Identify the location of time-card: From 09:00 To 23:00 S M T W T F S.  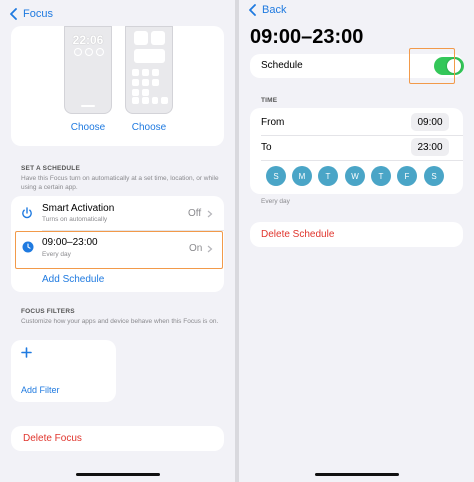
(356, 151).